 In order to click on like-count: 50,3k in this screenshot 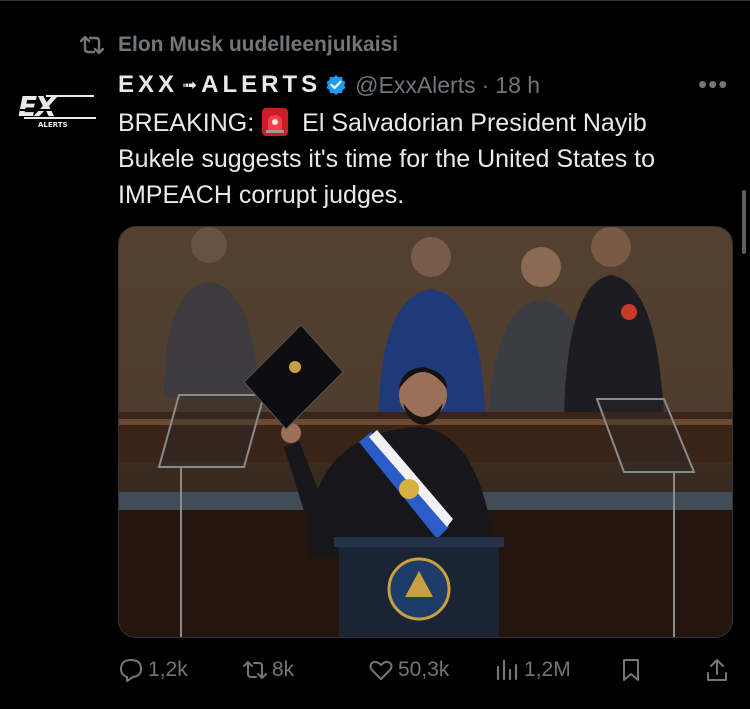, I will do `click(424, 669)`.